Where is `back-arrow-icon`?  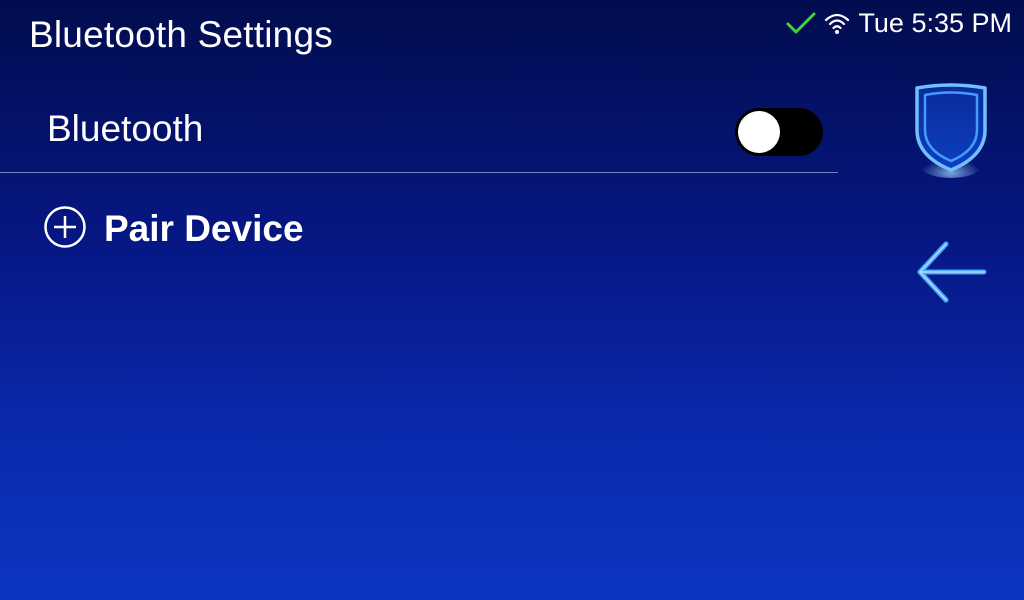
back-arrow-icon is located at coordinates (952, 272).